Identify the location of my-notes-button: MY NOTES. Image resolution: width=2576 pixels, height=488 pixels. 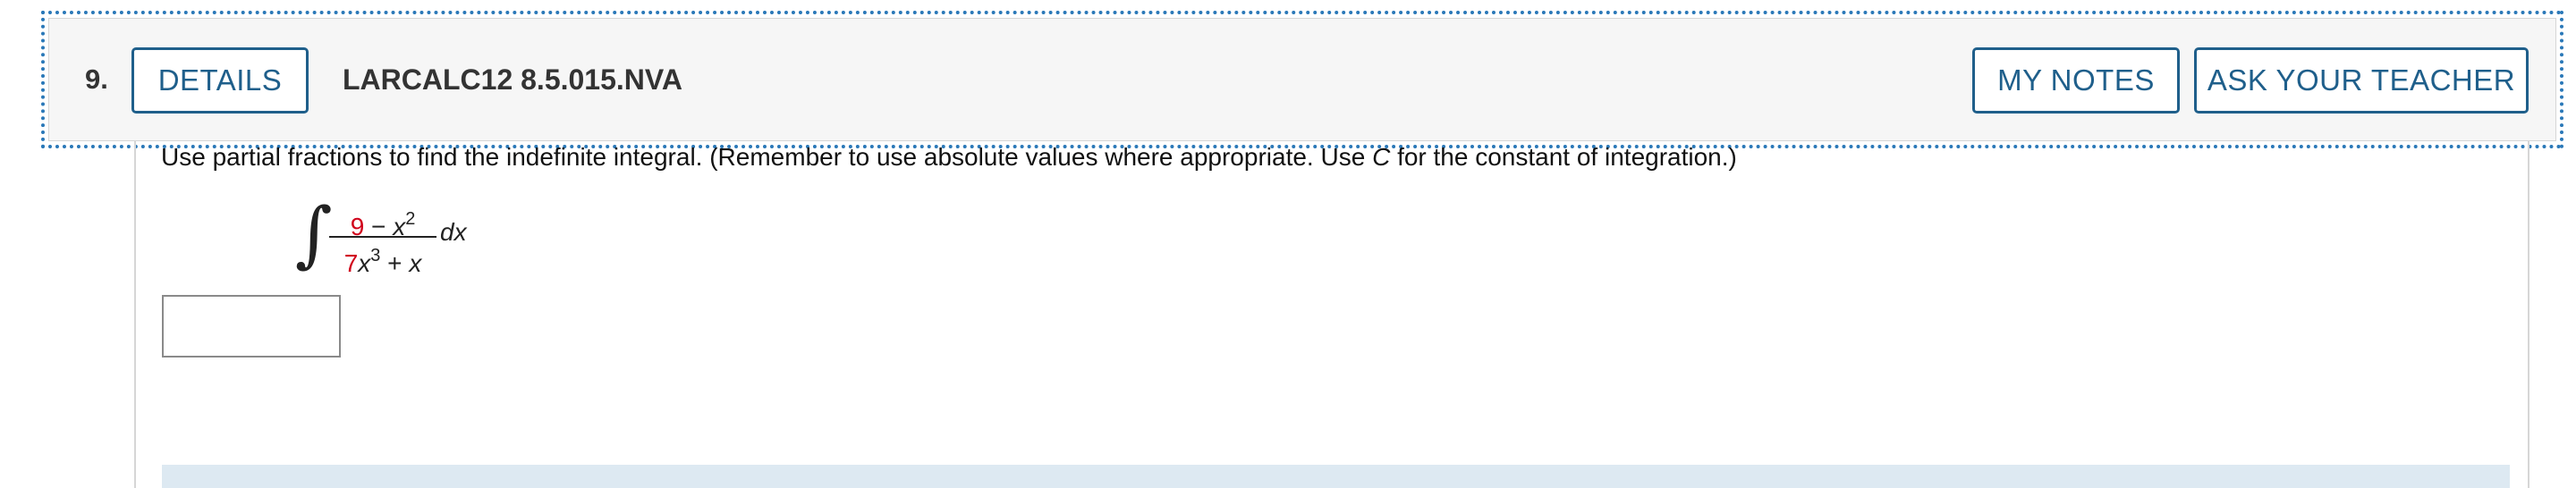
(2076, 81).